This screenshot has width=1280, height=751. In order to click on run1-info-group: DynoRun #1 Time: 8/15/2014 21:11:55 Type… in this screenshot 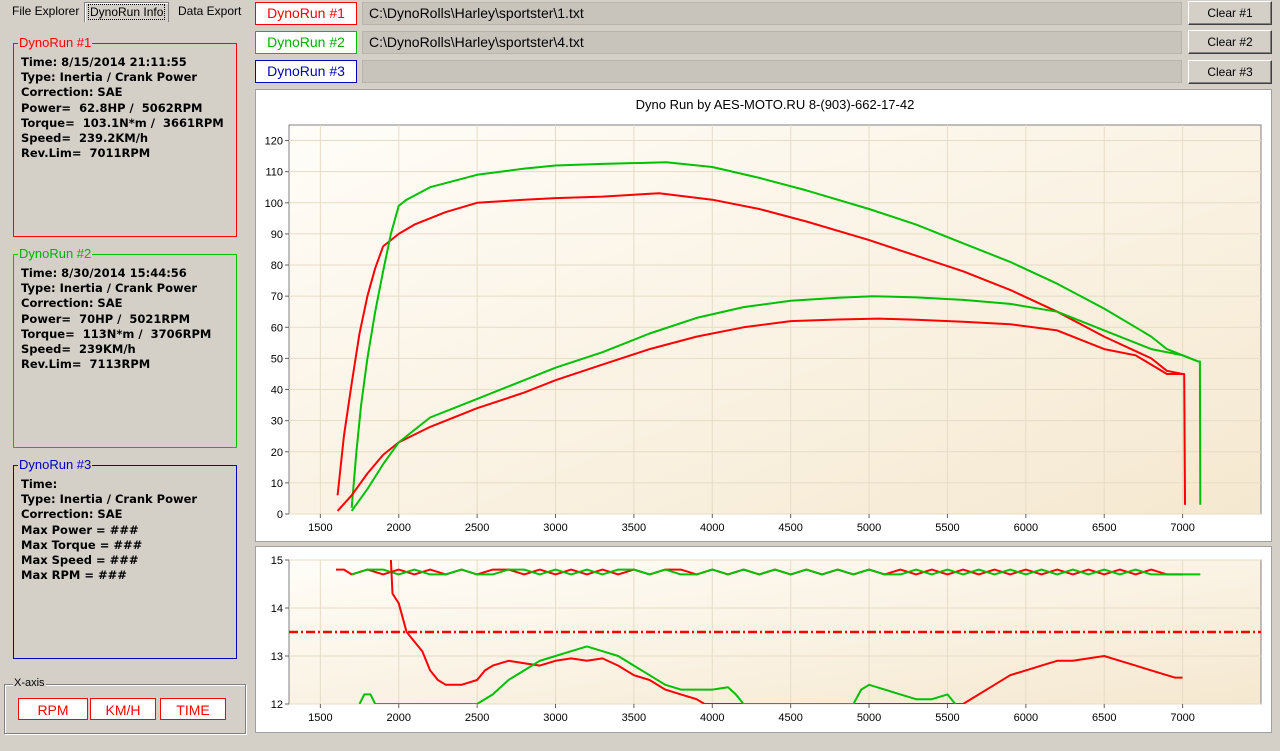, I will do `click(125, 136)`.